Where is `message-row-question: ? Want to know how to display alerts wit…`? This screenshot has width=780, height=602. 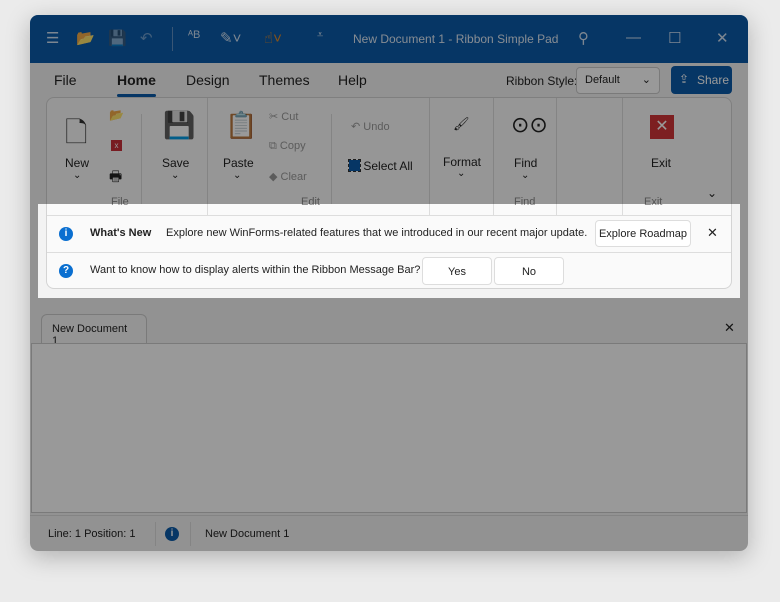 message-row-question: ? Want to know how to display alerts wit… is located at coordinates (389, 271).